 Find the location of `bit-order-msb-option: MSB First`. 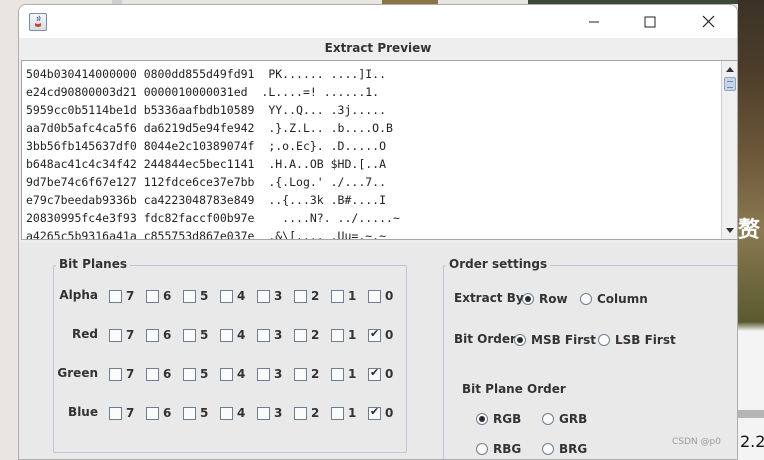

bit-order-msb-option: MSB First is located at coordinates (555, 340).